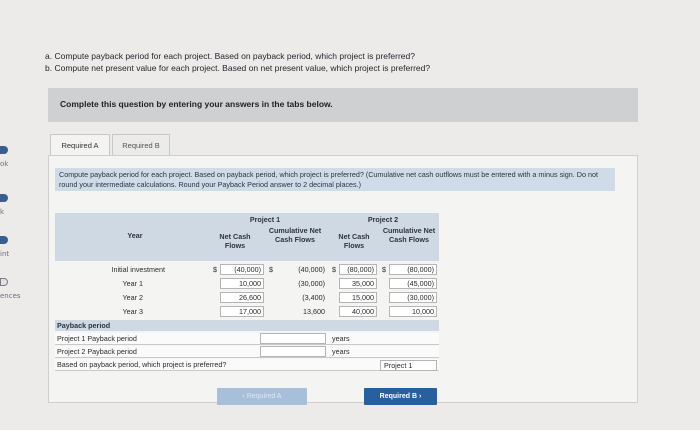  Describe the element at coordinates (354, 241) in the screenshot. I see `p2-net-header: Net Cash Flows` at that location.